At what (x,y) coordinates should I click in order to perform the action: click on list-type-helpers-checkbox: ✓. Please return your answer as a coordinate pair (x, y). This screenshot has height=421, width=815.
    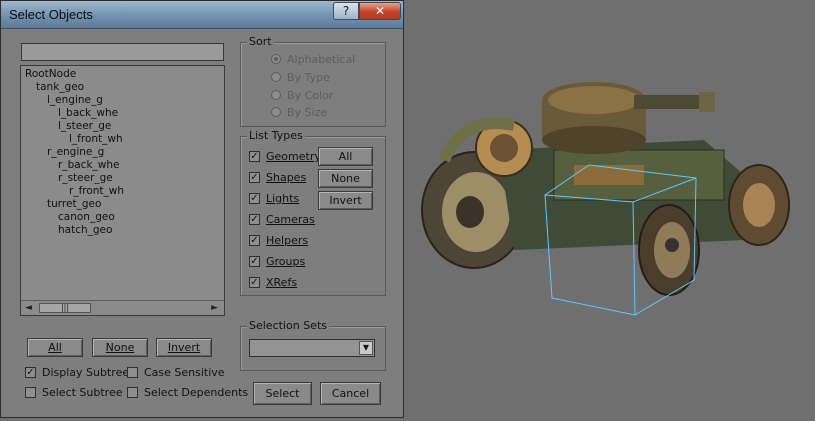
    Looking at the image, I should click on (254, 240).